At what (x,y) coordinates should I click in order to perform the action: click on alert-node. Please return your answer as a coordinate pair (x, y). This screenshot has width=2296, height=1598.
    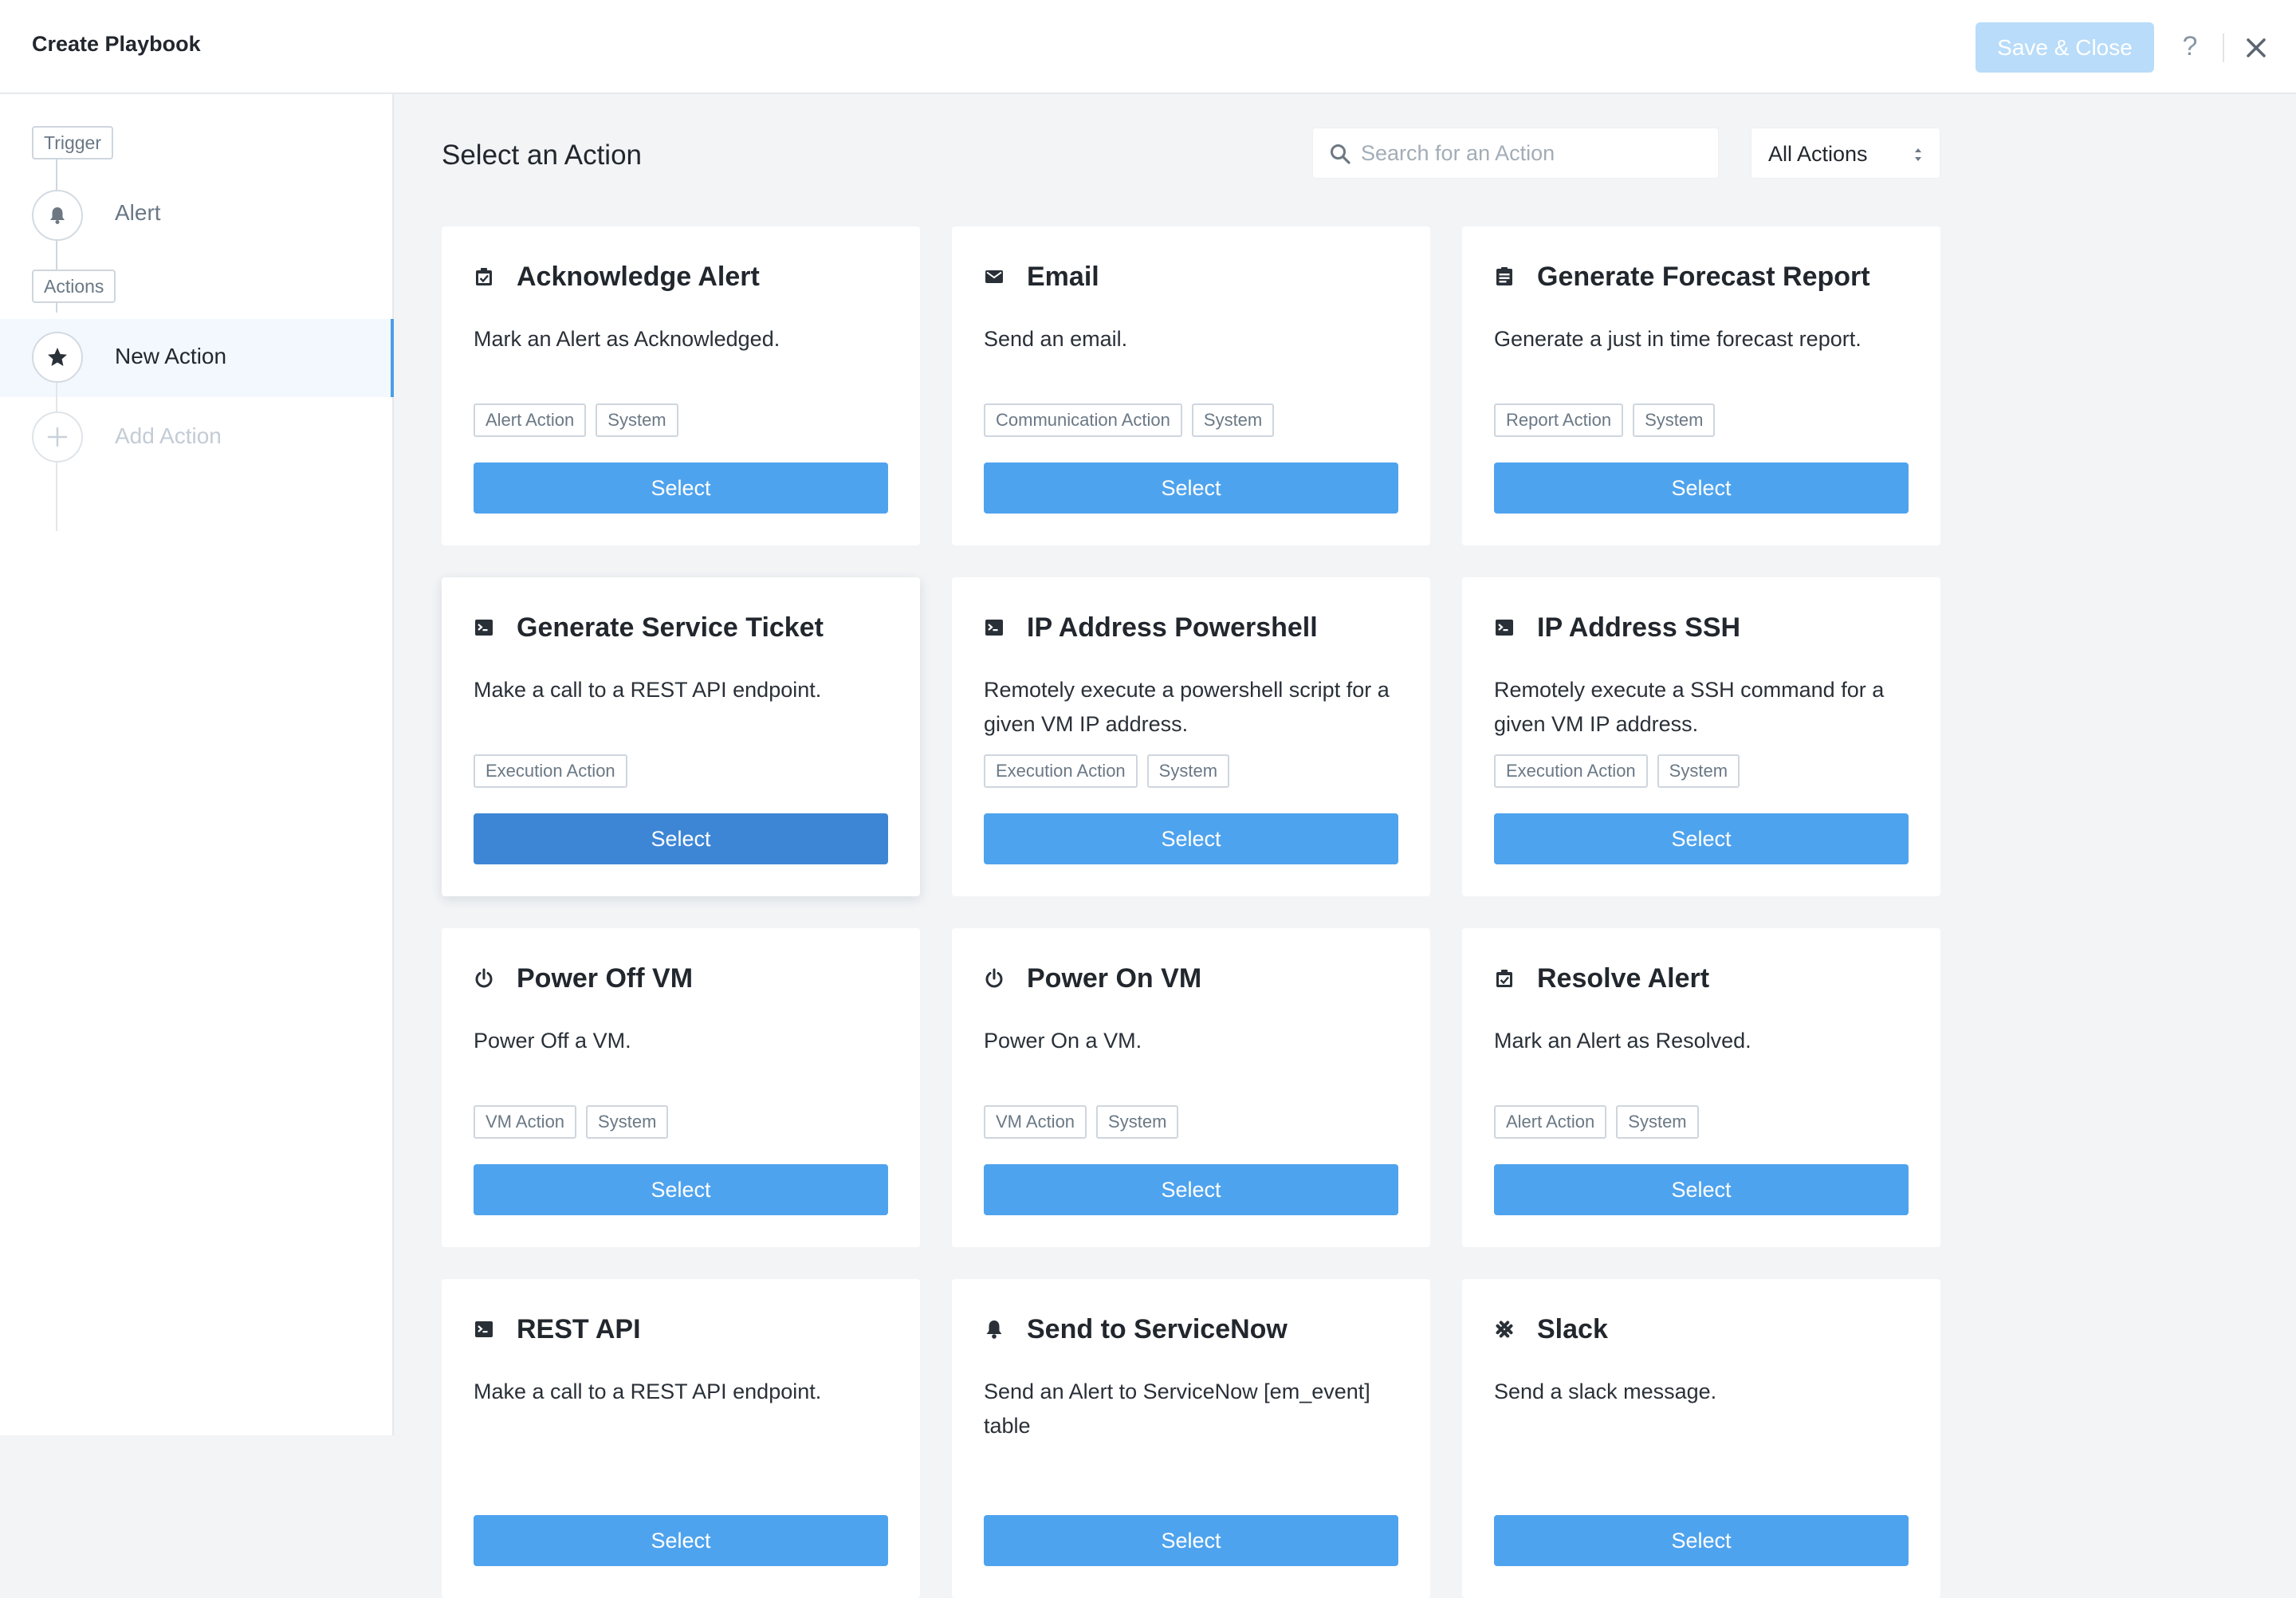
    Looking at the image, I should click on (58, 216).